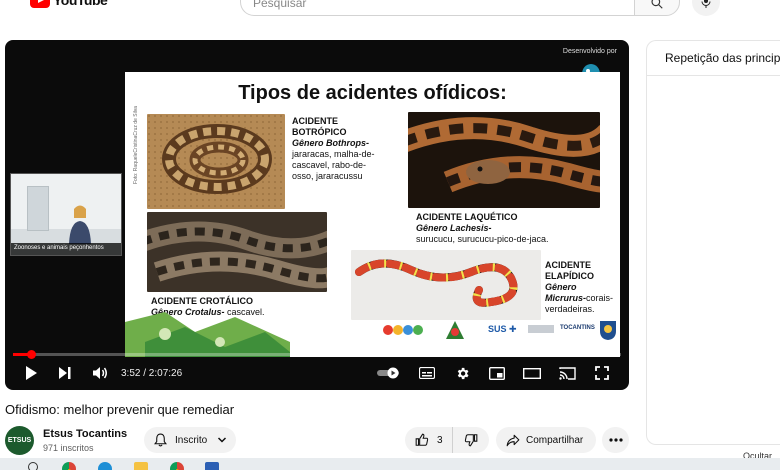 This screenshot has height=470, width=780. I want to click on theater-mode-button, so click(532, 373).